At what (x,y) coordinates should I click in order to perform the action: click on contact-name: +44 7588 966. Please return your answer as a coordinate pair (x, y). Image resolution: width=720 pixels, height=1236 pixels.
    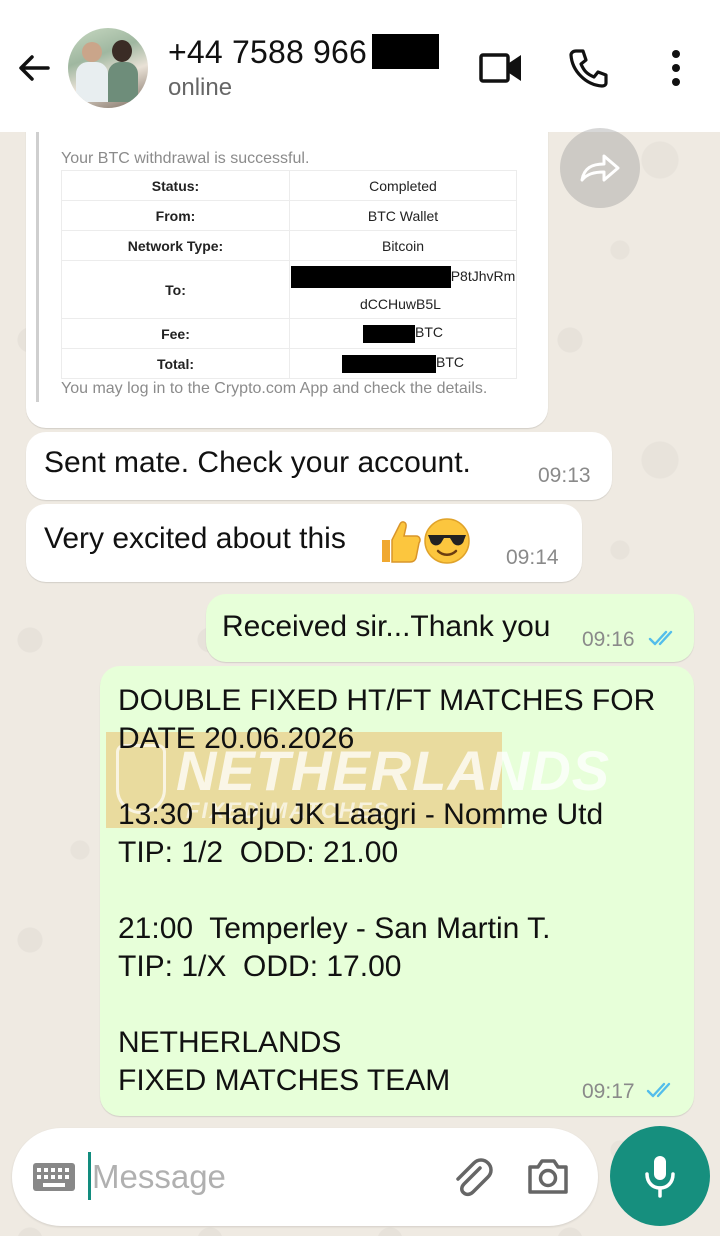
    Looking at the image, I should click on (267, 52).